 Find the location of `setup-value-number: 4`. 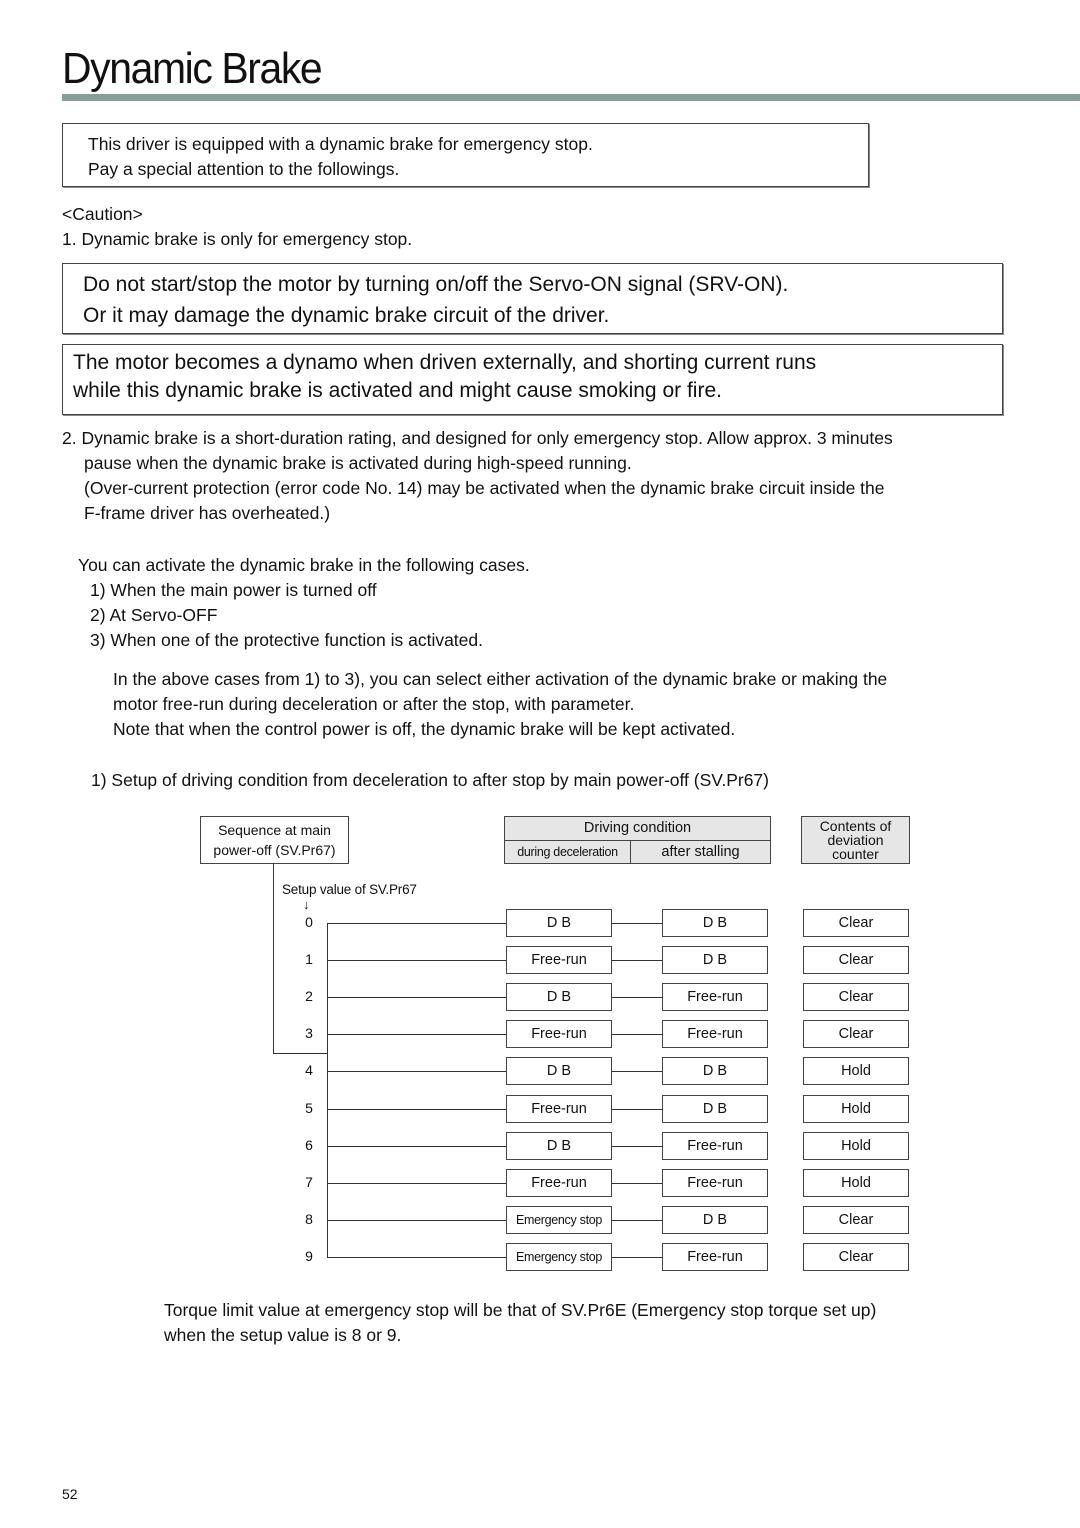

setup-value-number: 4 is located at coordinates (309, 1070).